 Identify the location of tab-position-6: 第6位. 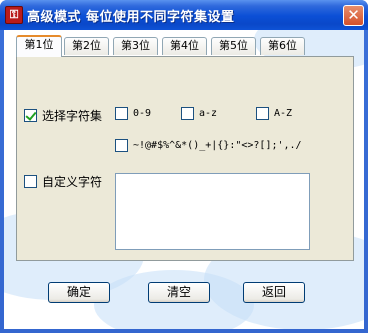
(282, 46).